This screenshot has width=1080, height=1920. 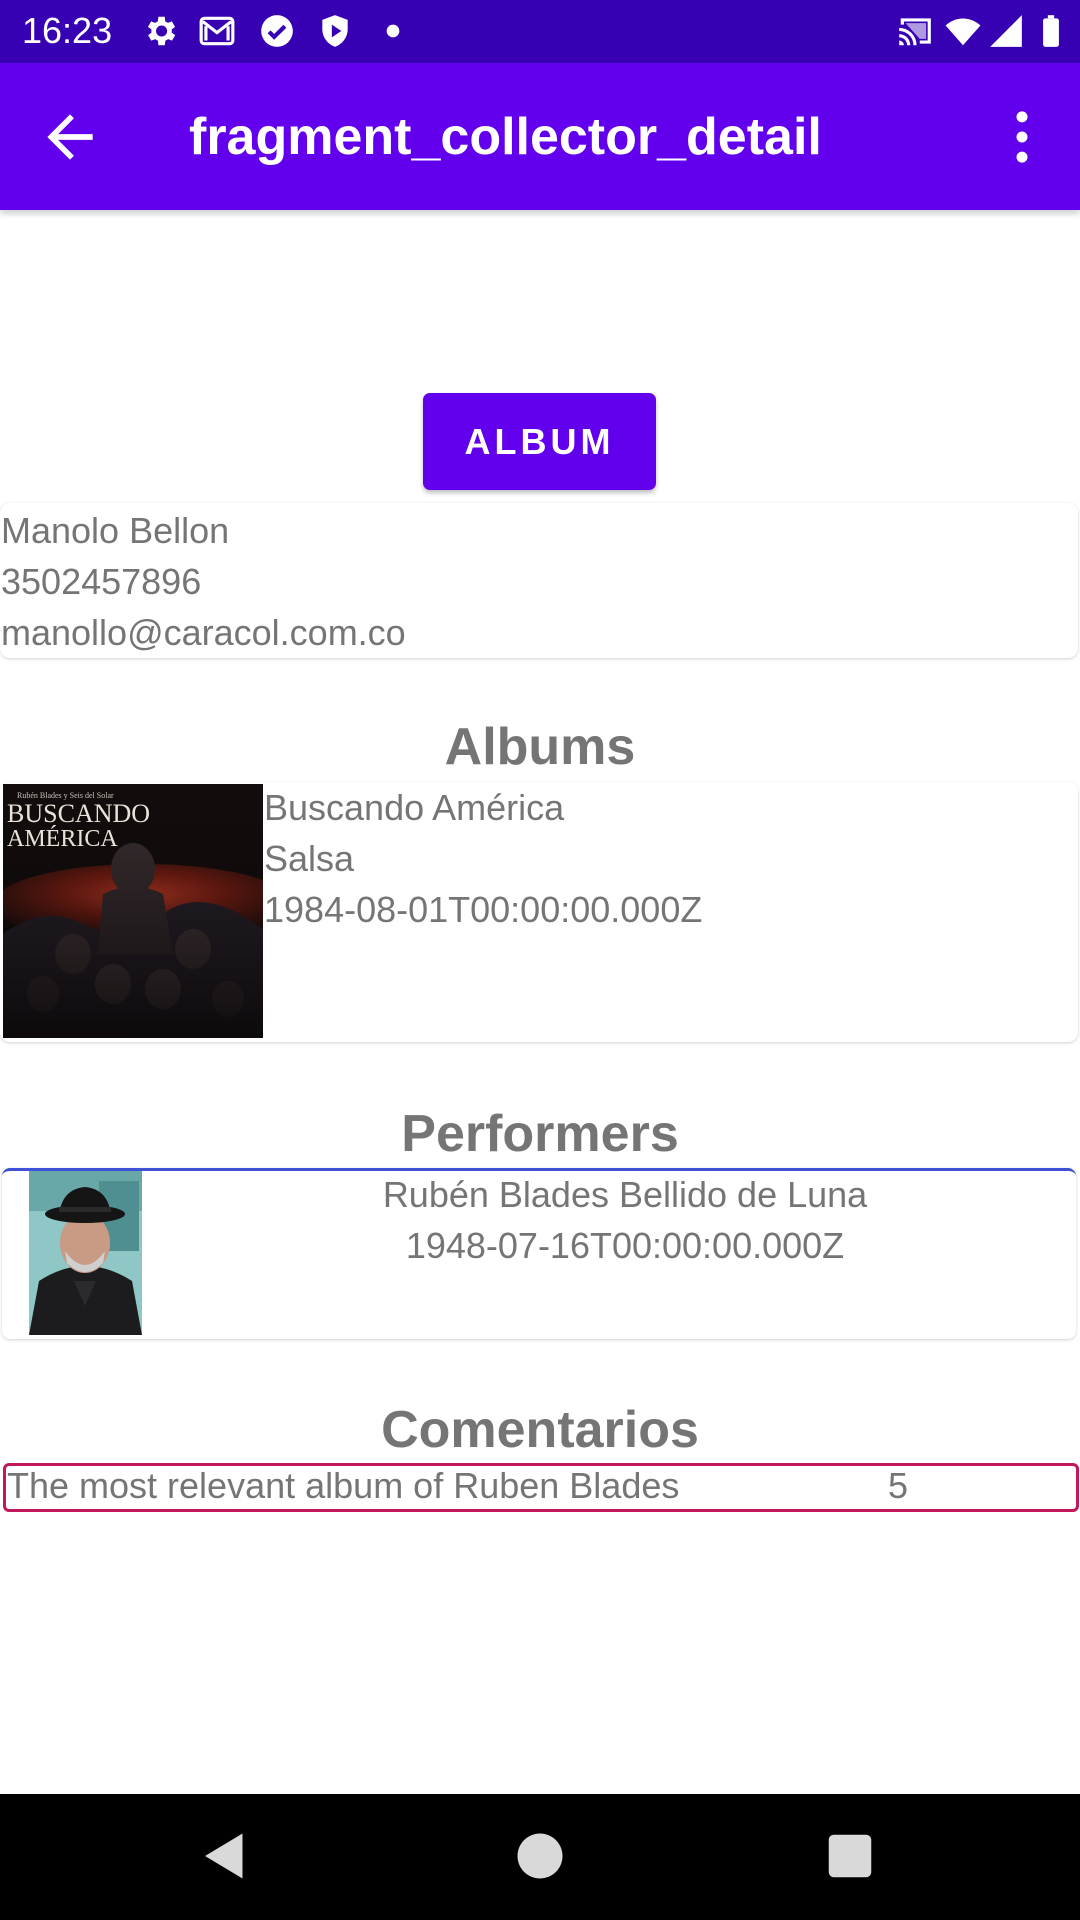 What do you see at coordinates (1006, 31) in the screenshot?
I see `signal-icon` at bounding box center [1006, 31].